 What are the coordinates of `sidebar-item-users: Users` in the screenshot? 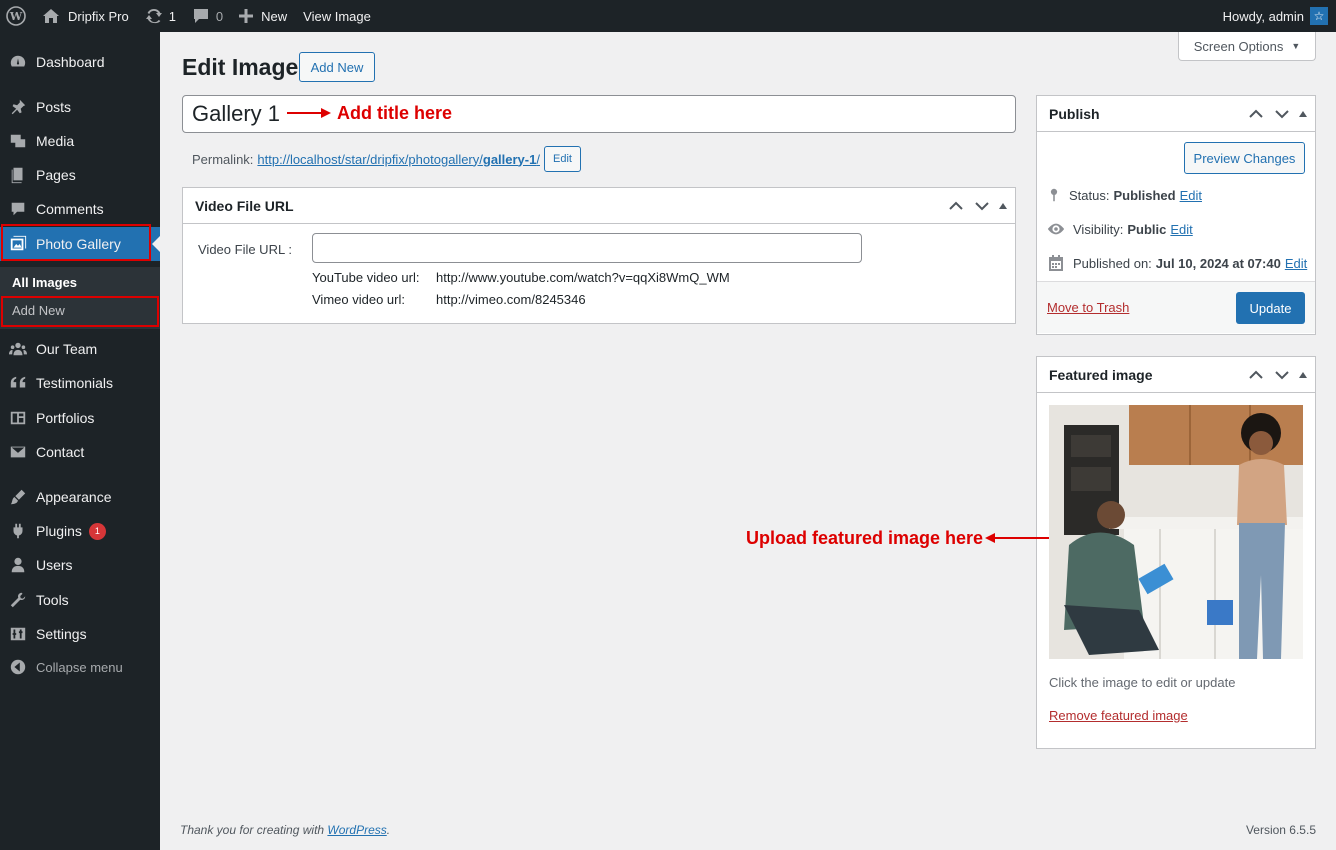 It's located at (80, 565).